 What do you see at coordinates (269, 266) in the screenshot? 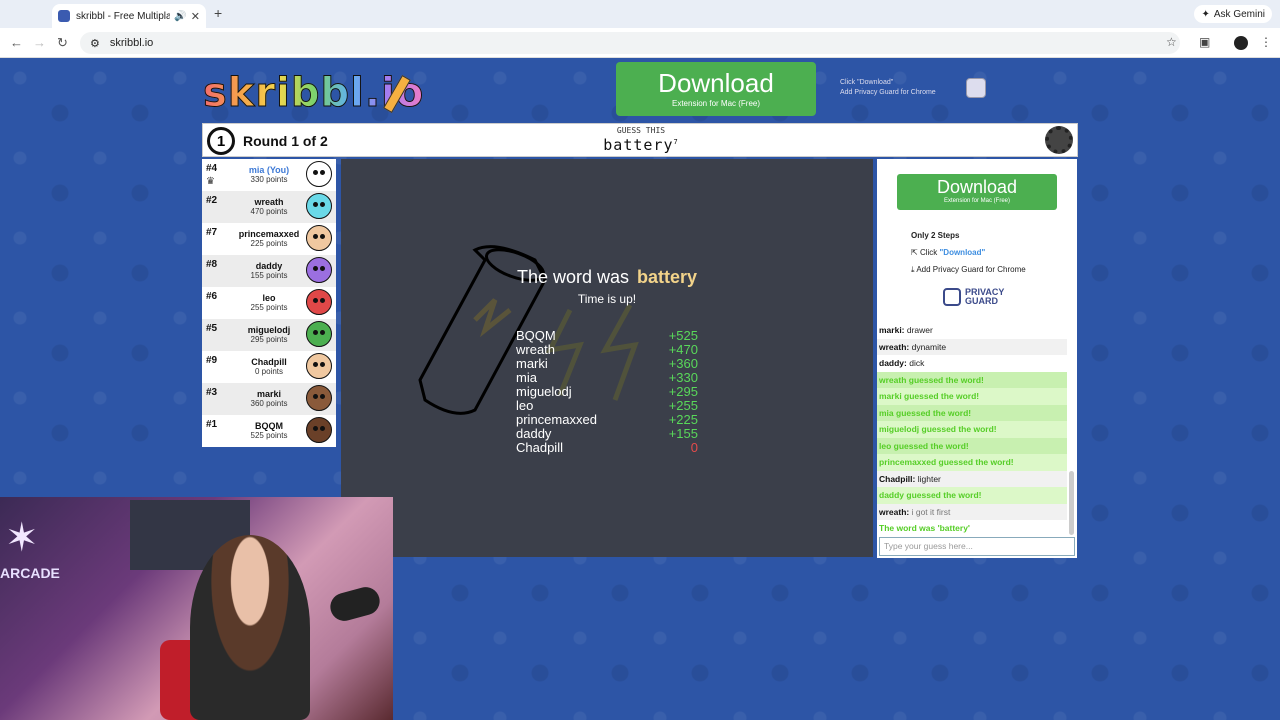
I see `player-name: daddy` at bounding box center [269, 266].